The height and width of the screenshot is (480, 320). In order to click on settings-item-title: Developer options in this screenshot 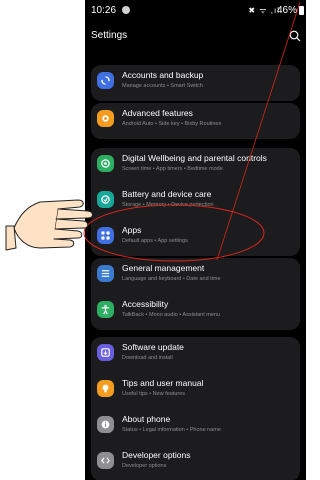, I will do `click(156, 455)`.